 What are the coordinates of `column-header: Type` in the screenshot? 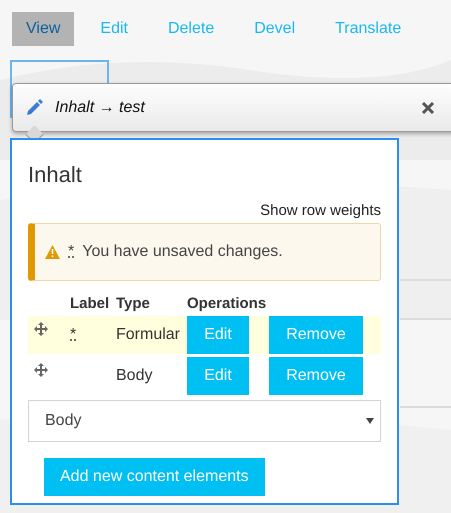 It's located at (133, 304).